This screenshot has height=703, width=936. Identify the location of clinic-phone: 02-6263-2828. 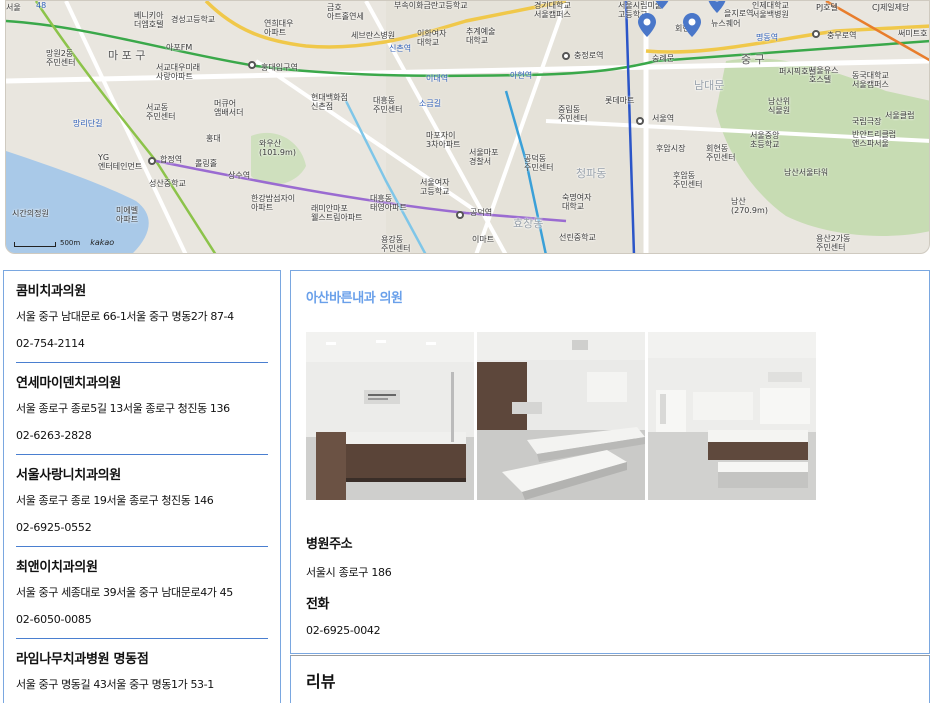
(54, 435).